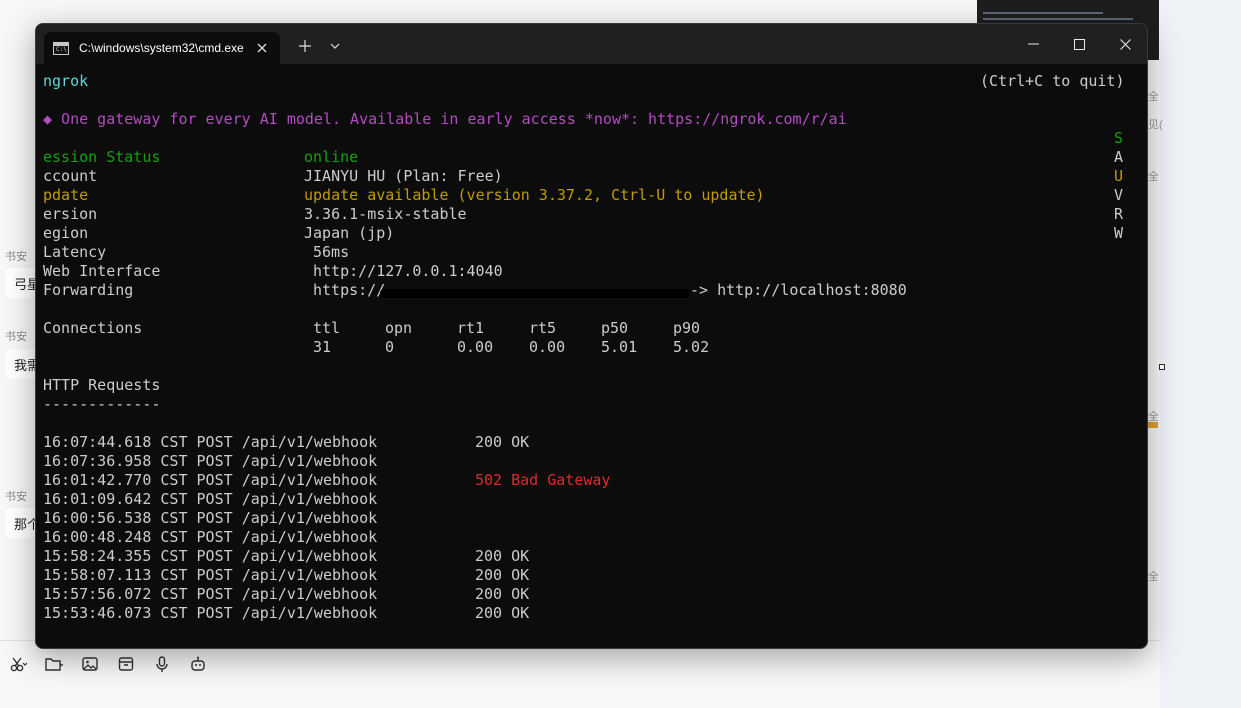  Describe the element at coordinates (198, 664) in the screenshot. I see `robot-icon` at that location.